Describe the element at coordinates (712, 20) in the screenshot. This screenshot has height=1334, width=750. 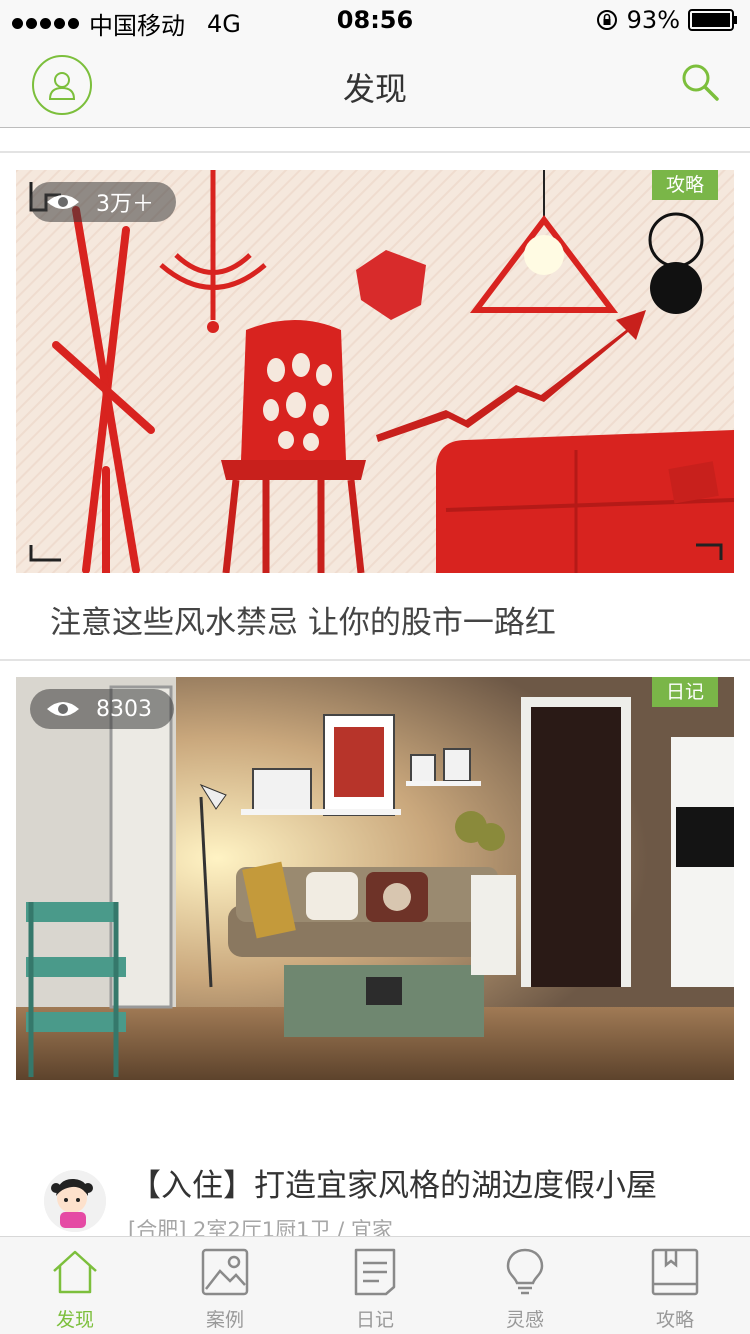
I see `battery-icon` at that location.